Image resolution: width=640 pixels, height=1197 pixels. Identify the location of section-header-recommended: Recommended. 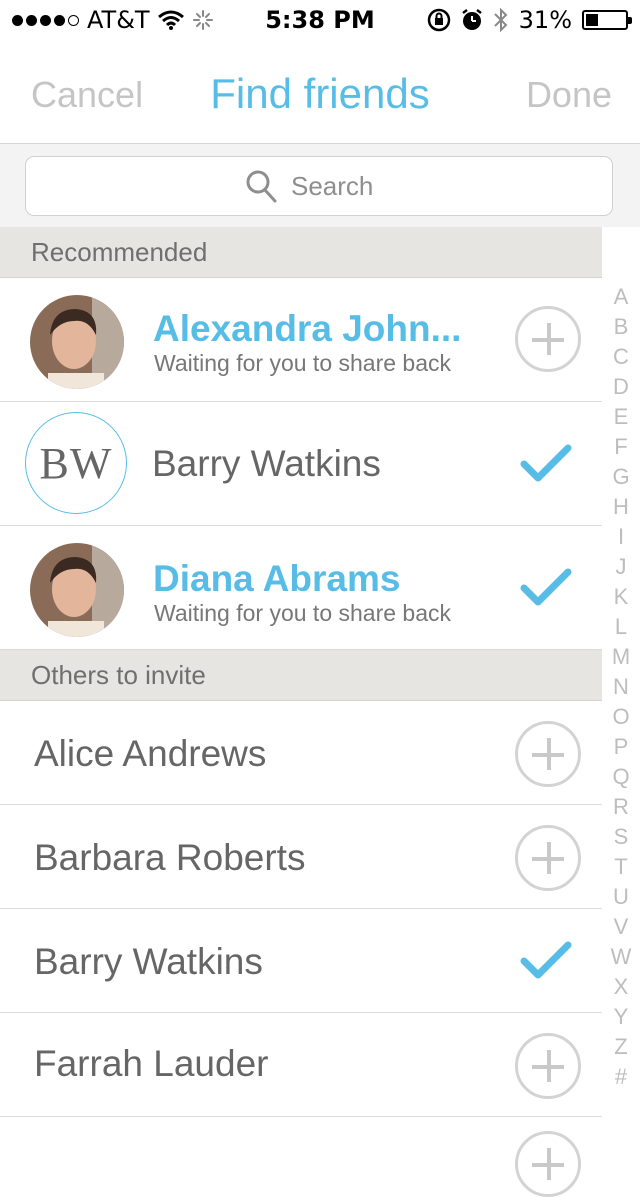
(301, 252).